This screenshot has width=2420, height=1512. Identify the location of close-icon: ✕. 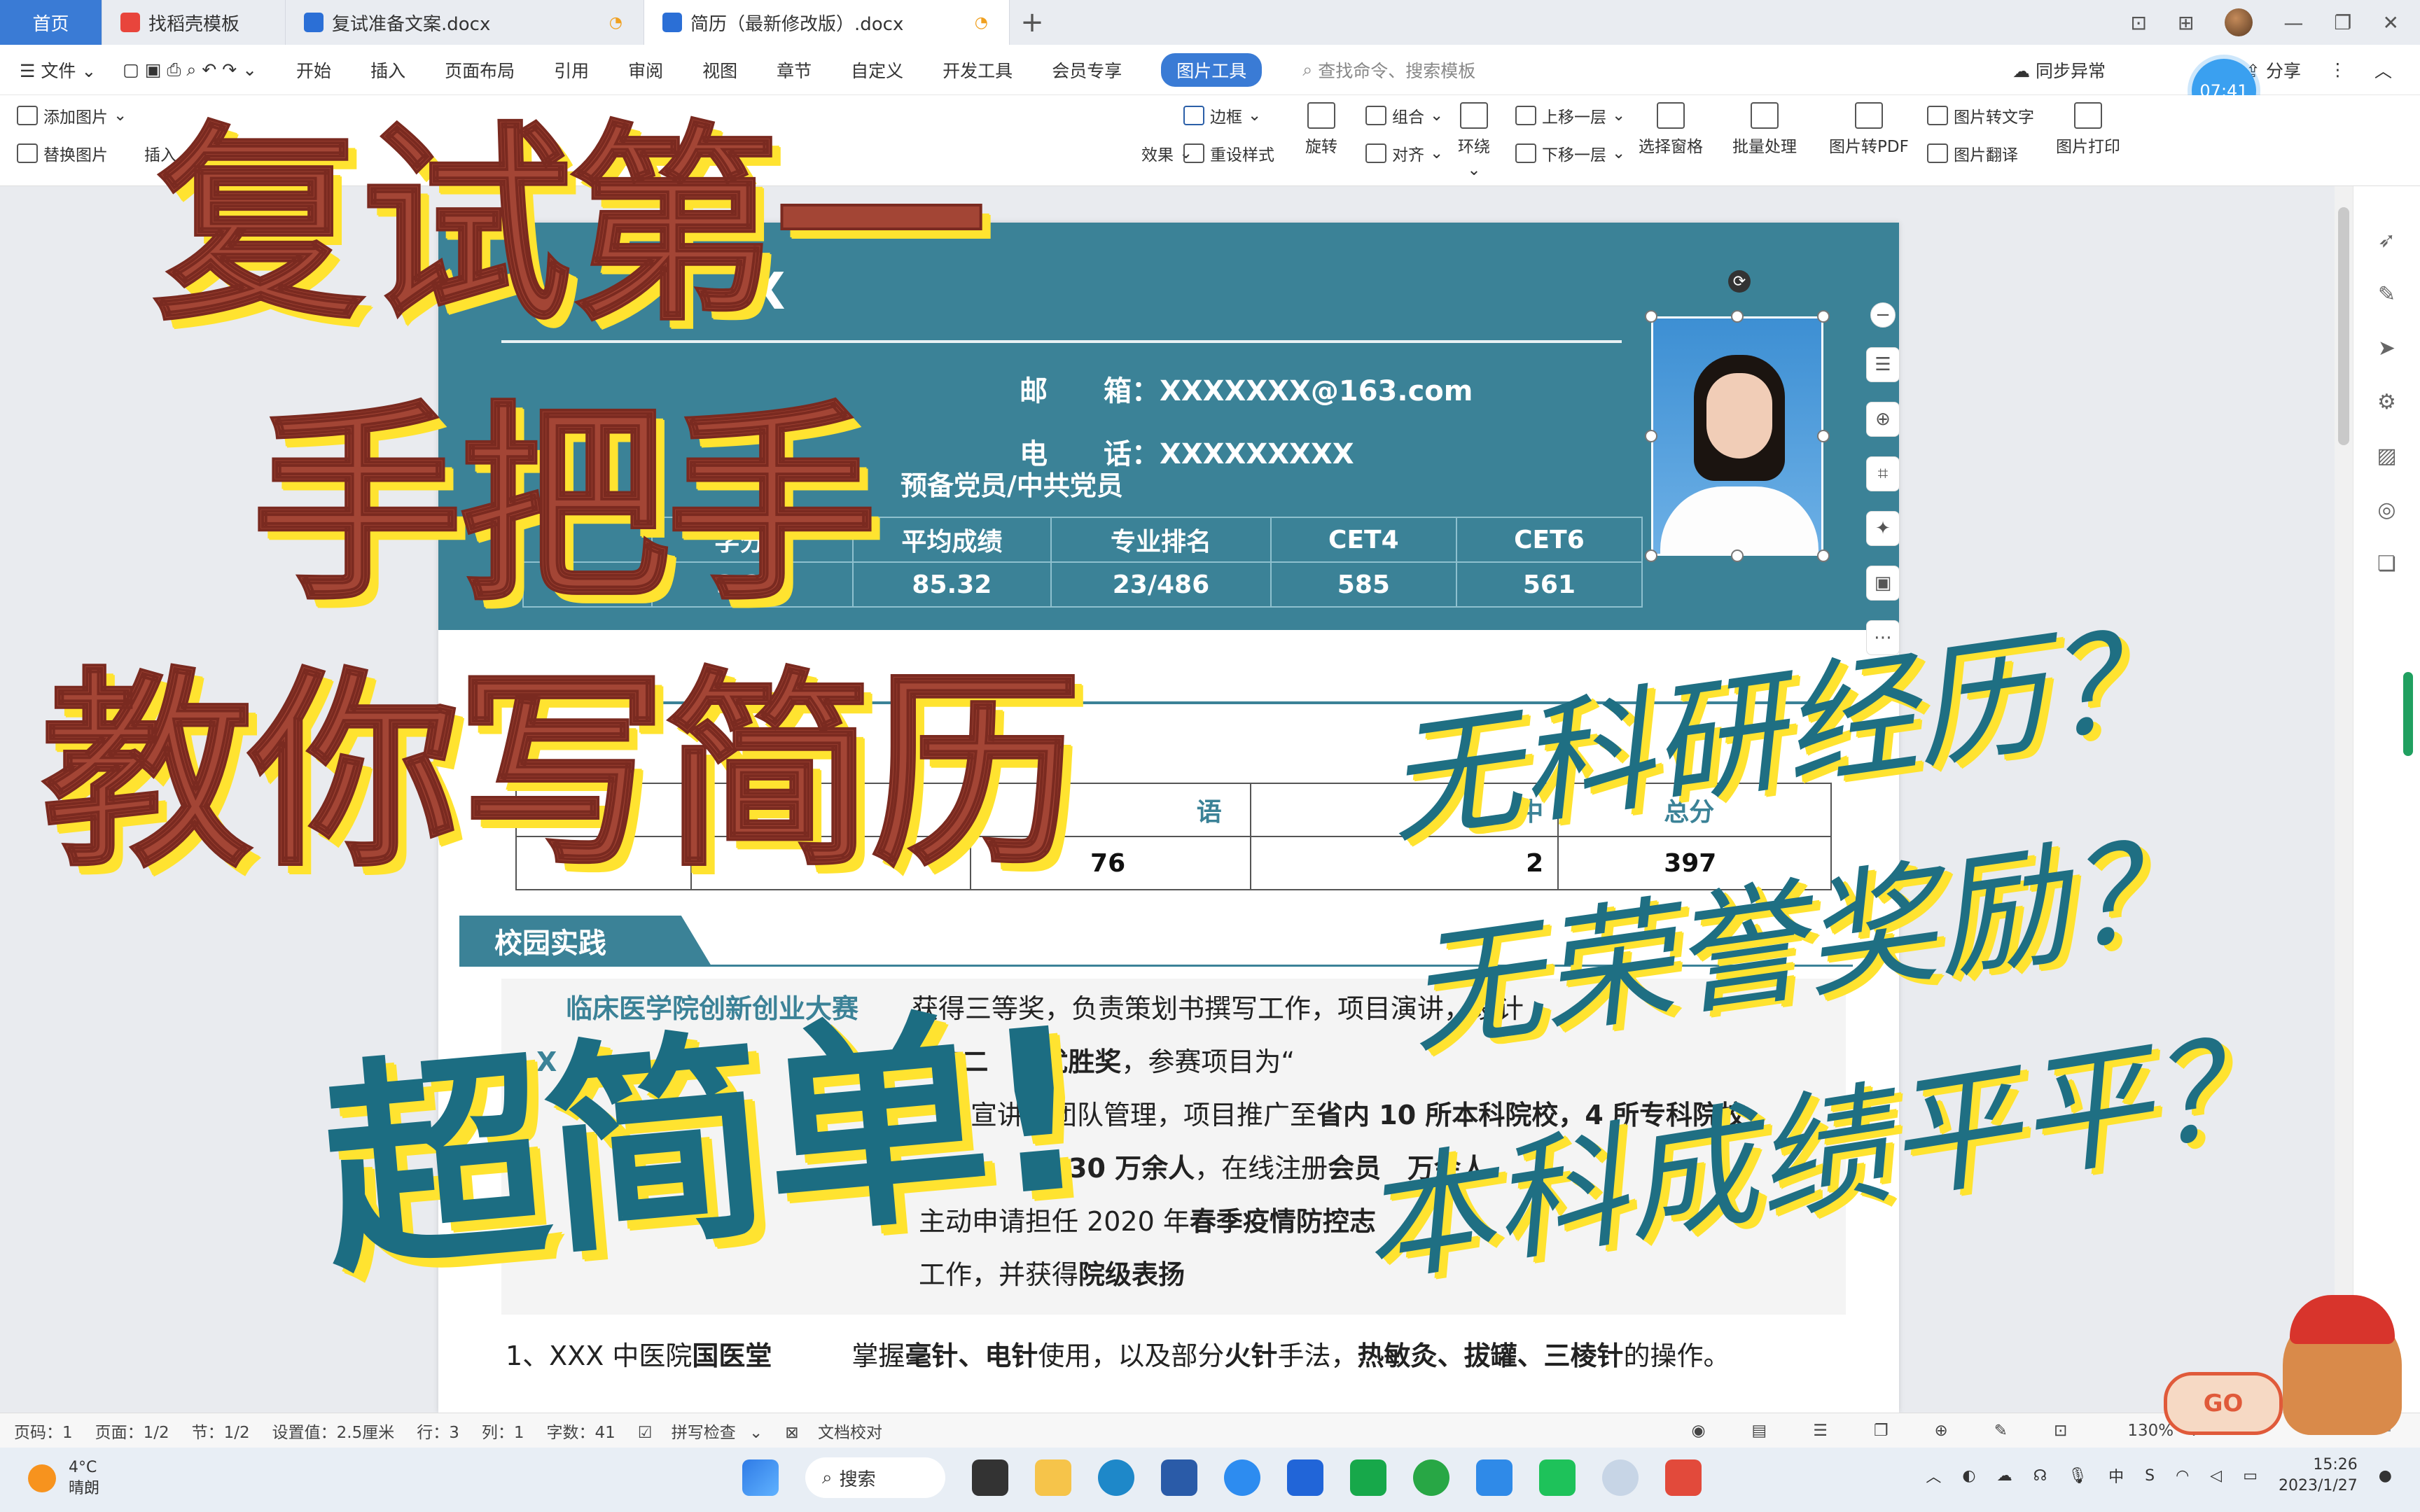
(2391, 22).